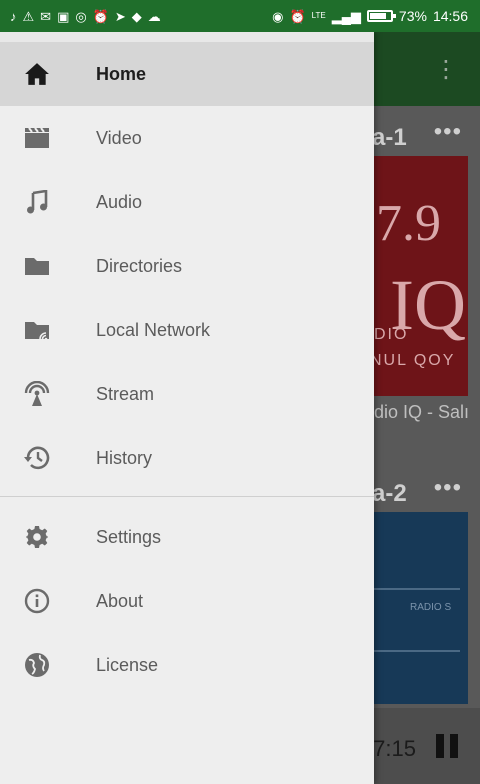  I want to click on drawer-item-history: History, so click(187, 458).